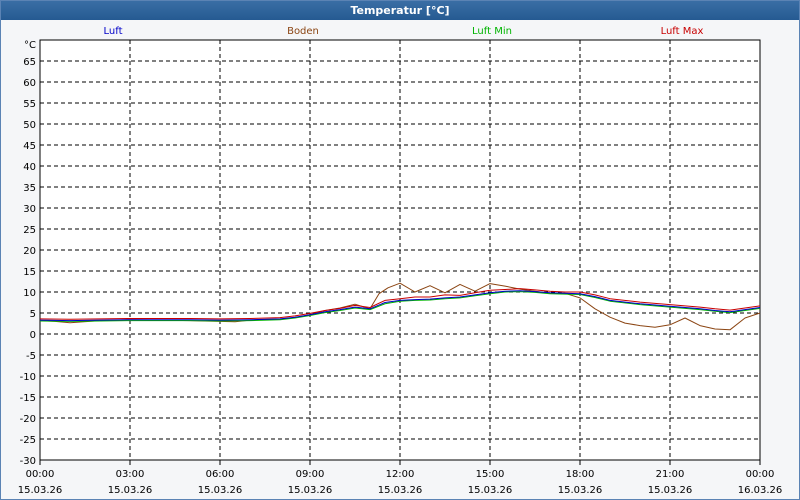 The image size is (800, 500). I want to click on y-tick-label: 0, so click(33, 335).